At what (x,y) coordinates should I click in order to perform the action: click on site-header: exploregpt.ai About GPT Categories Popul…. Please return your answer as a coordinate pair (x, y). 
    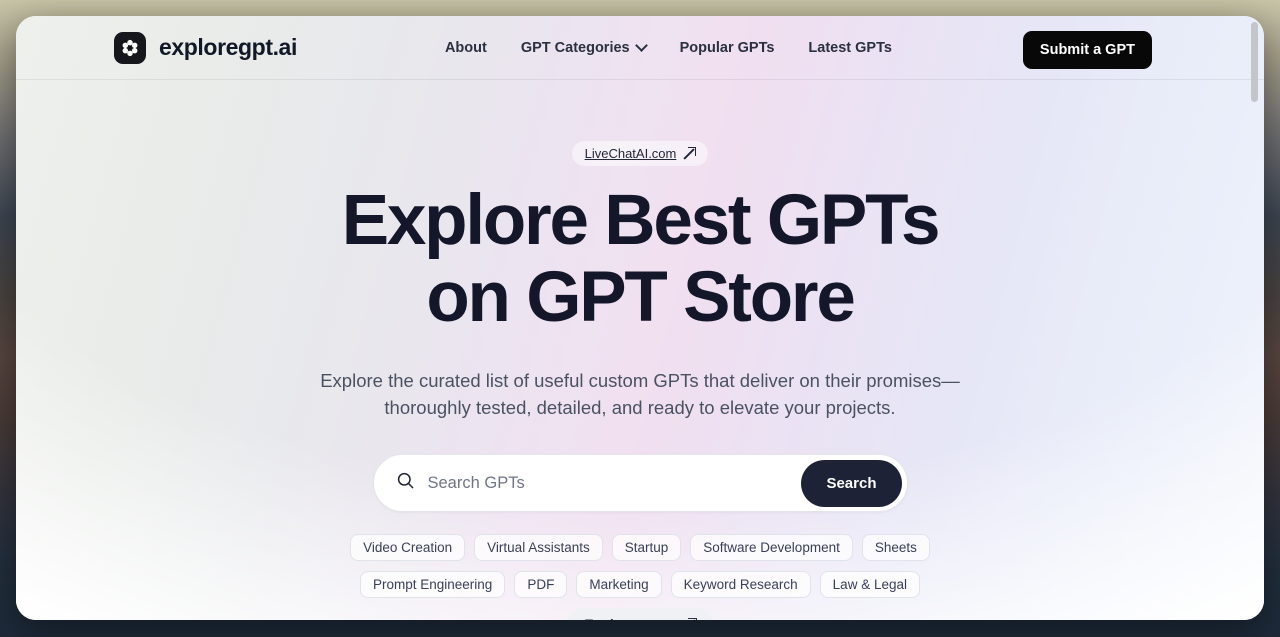
    Looking at the image, I should click on (640, 48).